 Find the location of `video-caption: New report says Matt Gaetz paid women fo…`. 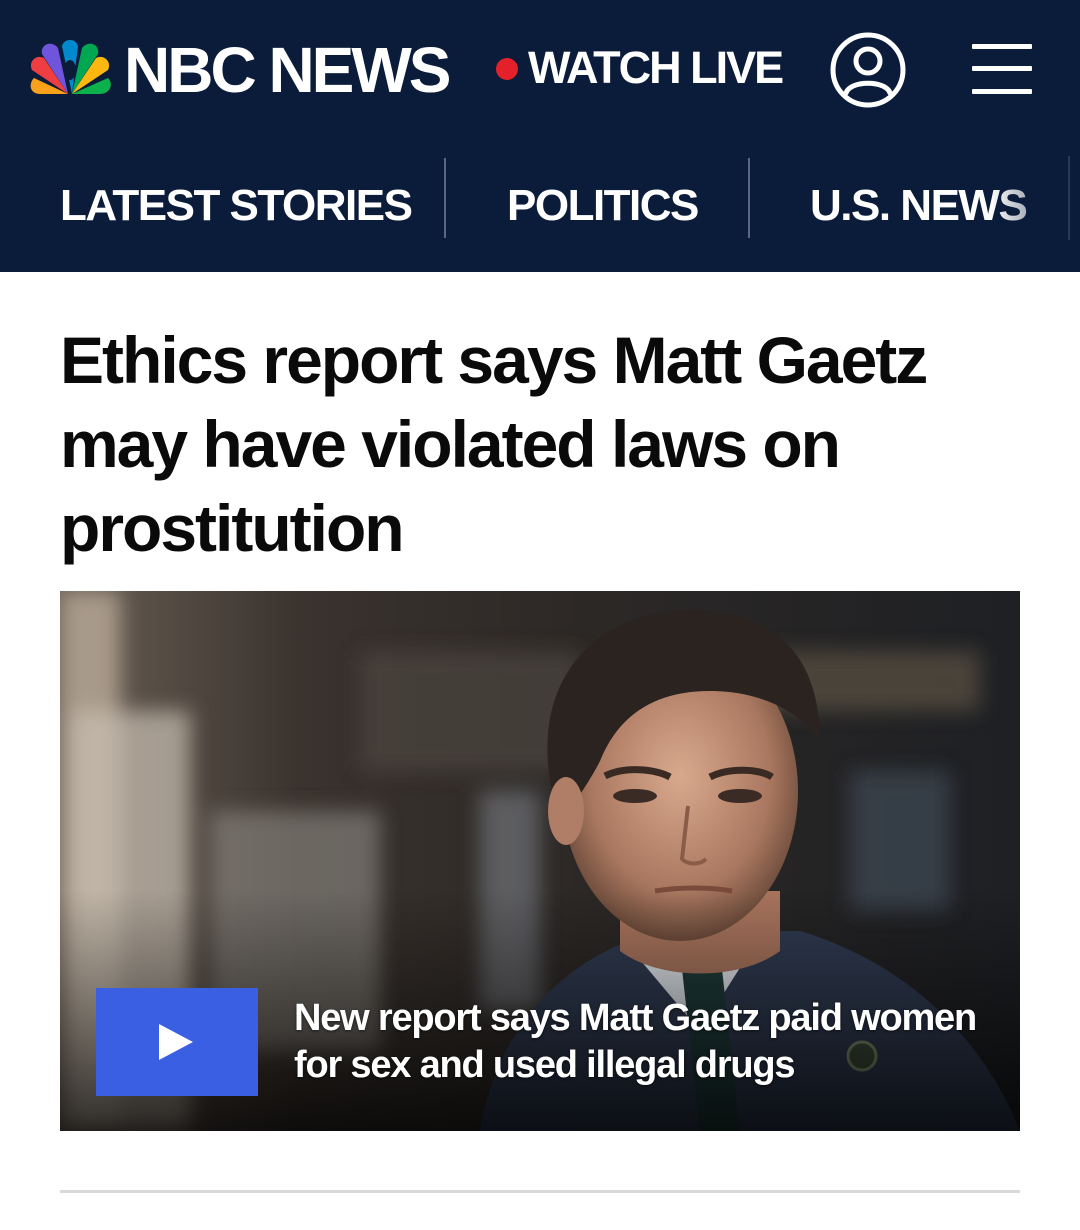

video-caption: New report says Matt Gaetz paid women fo… is located at coordinates (644, 1042).